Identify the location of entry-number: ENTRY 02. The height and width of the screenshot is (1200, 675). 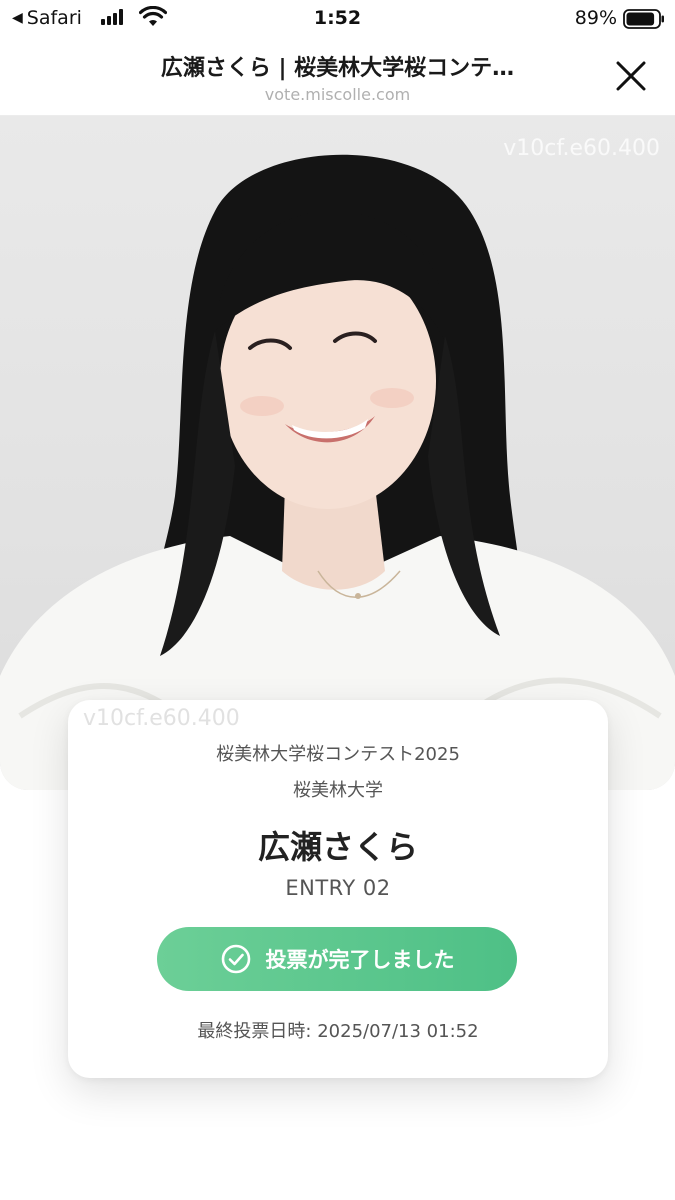
(338, 888).